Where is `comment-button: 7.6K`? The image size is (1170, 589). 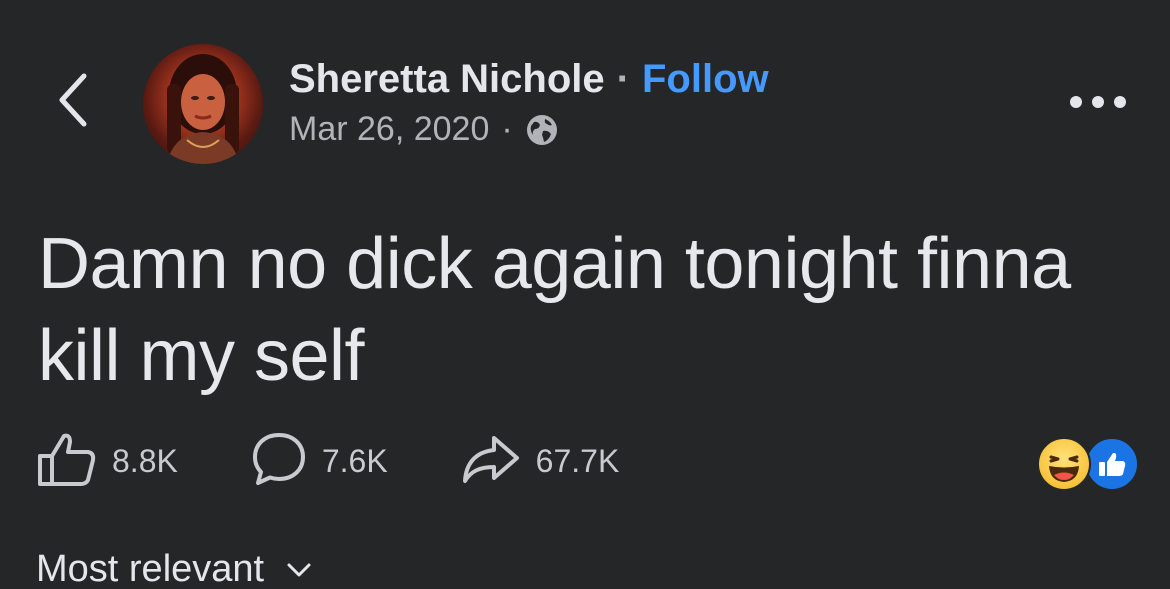
comment-button: 7.6K is located at coordinates (319, 461).